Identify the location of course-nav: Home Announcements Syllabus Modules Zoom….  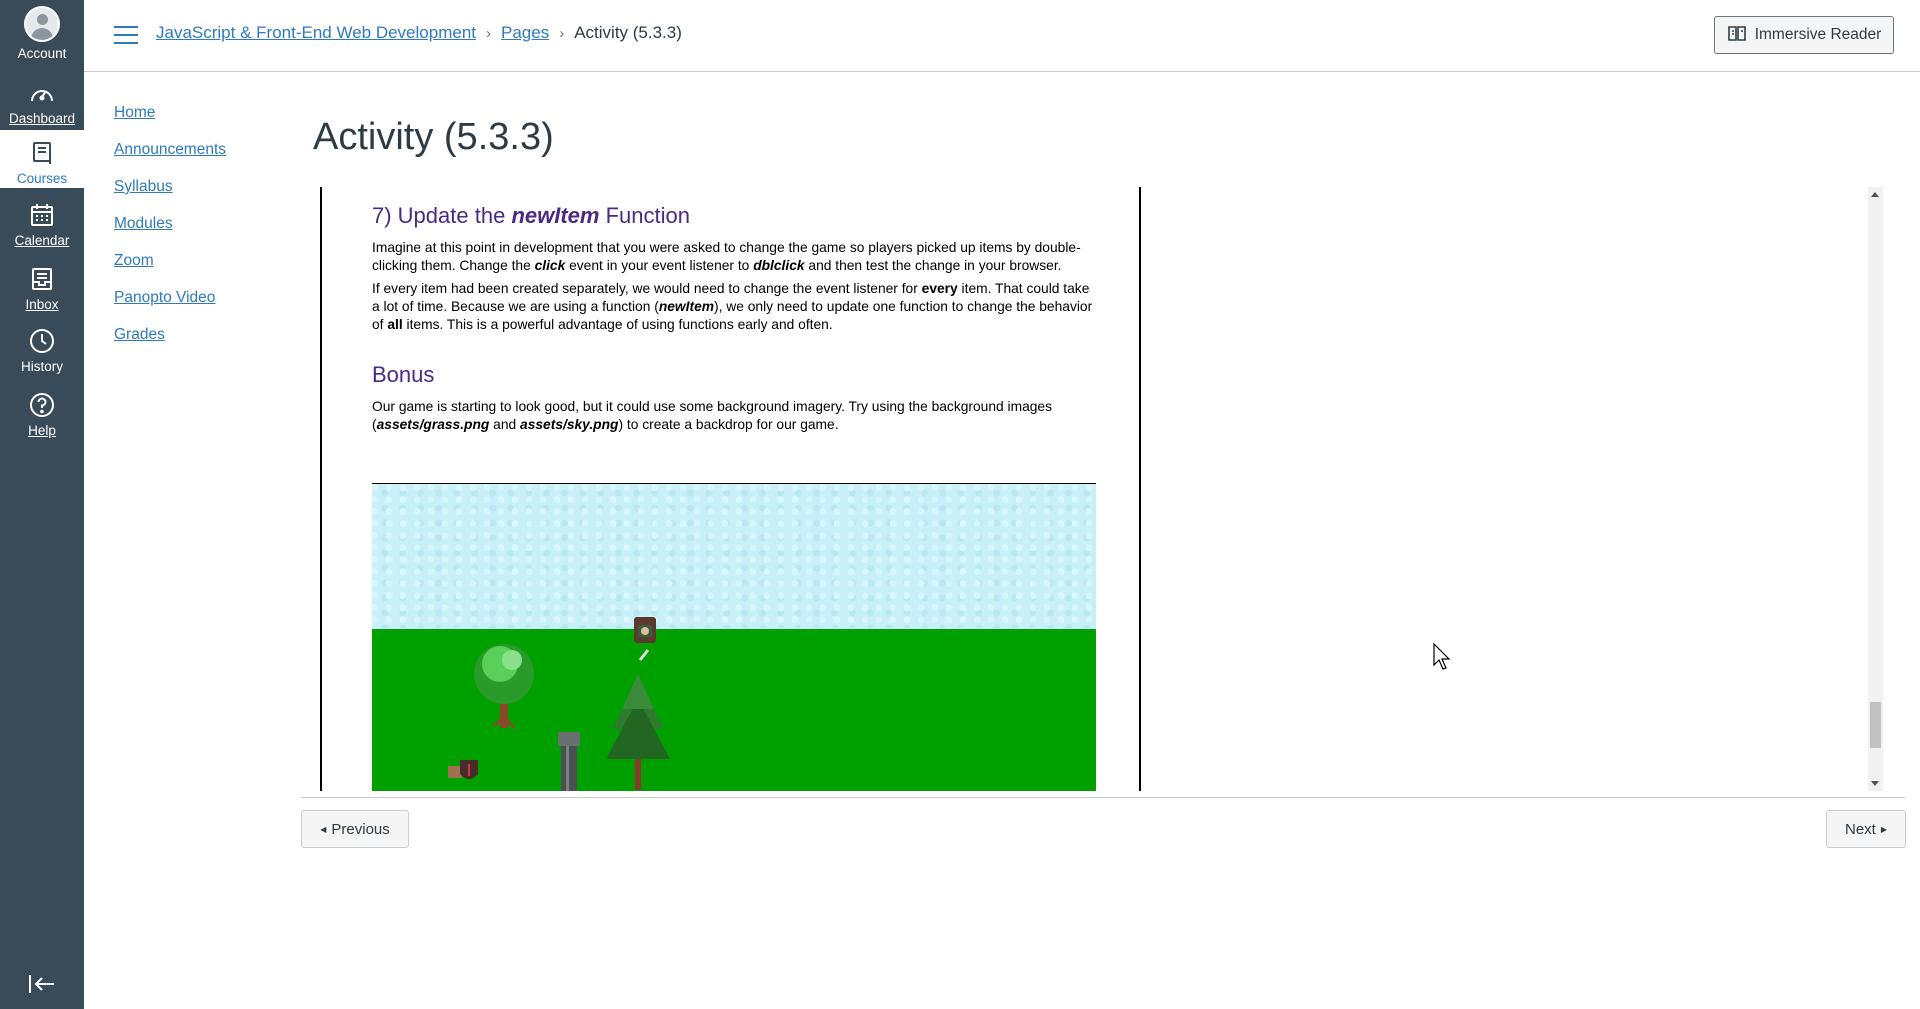
(170, 231).